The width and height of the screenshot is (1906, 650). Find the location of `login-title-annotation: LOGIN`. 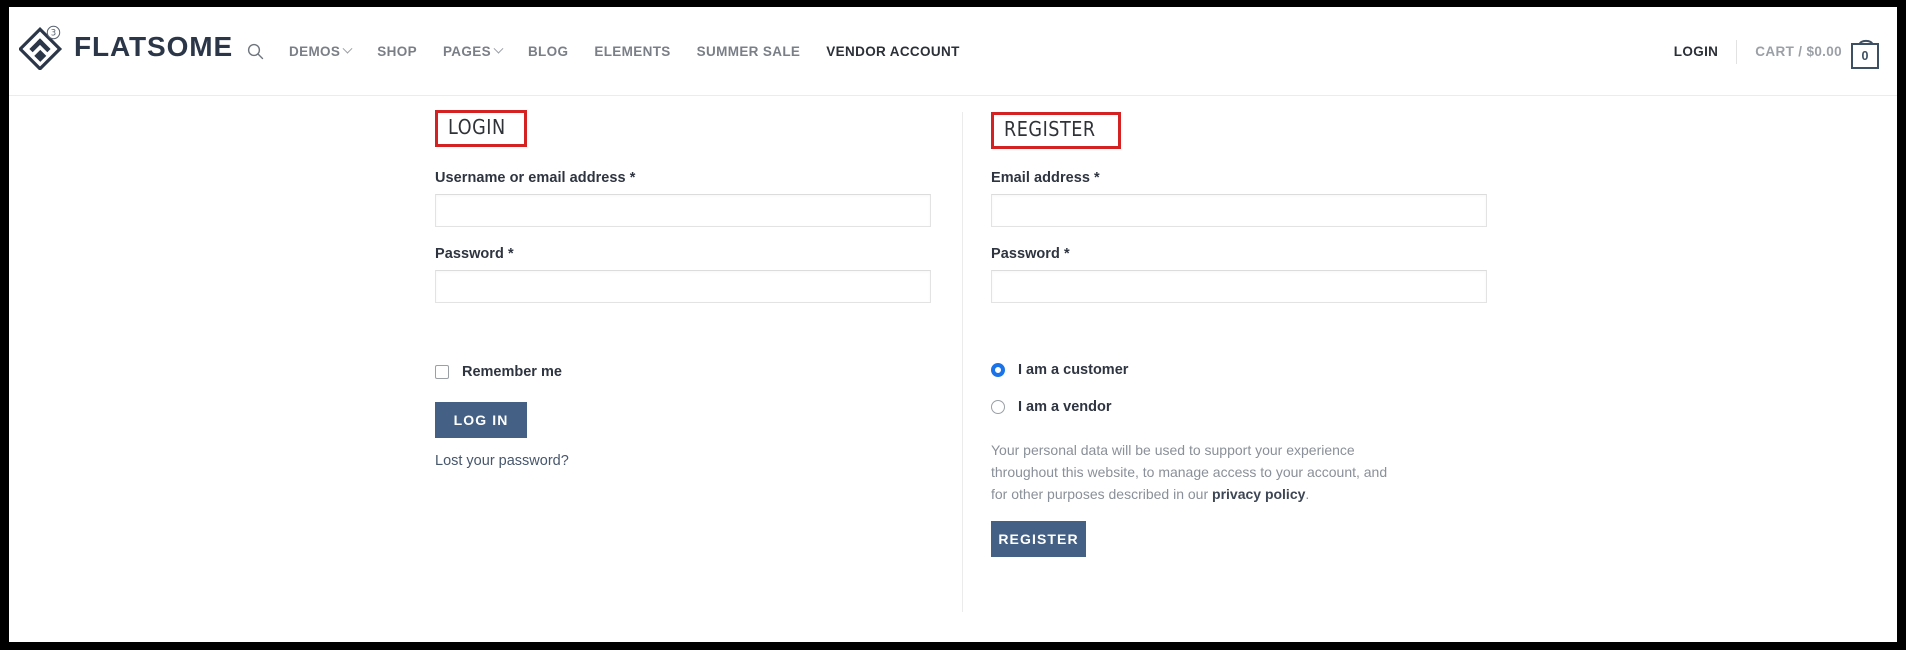

login-title-annotation: LOGIN is located at coordinates (481, 128).